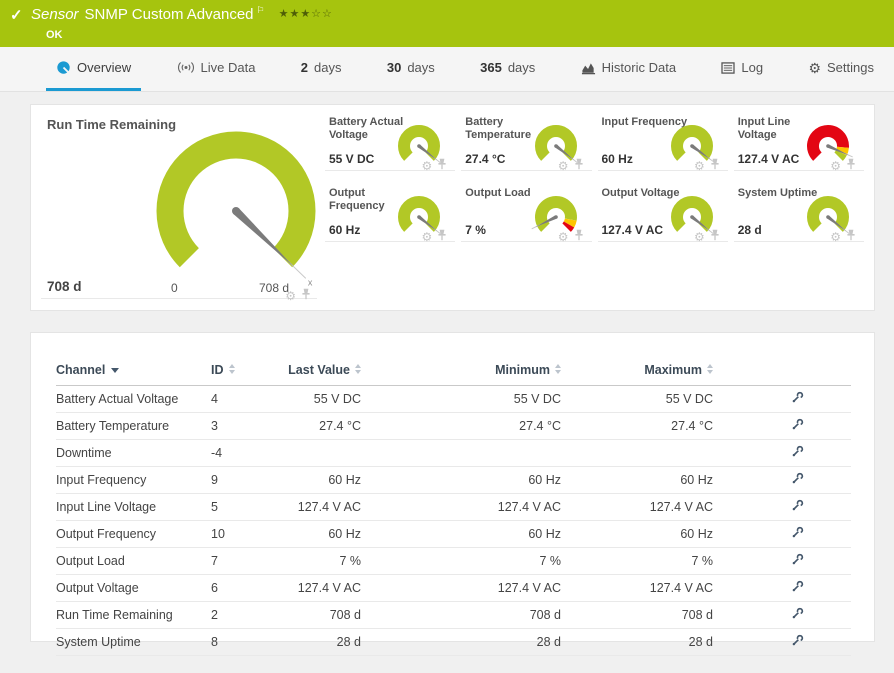  I want to click on live-icon, so click(186, 67).